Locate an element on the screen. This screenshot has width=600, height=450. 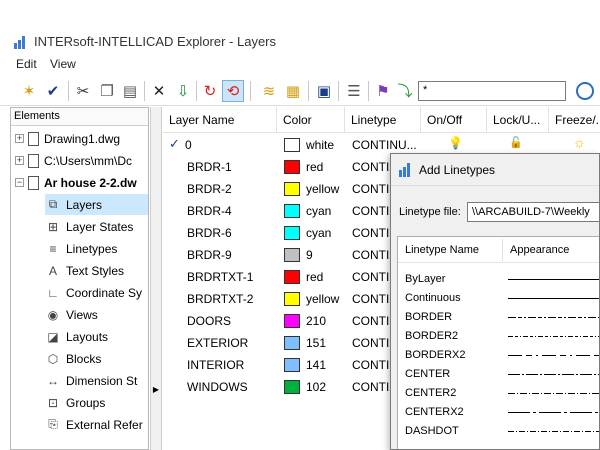
tree-item: + C:\Users\mm\Dc is located at coordinates (73, 160).